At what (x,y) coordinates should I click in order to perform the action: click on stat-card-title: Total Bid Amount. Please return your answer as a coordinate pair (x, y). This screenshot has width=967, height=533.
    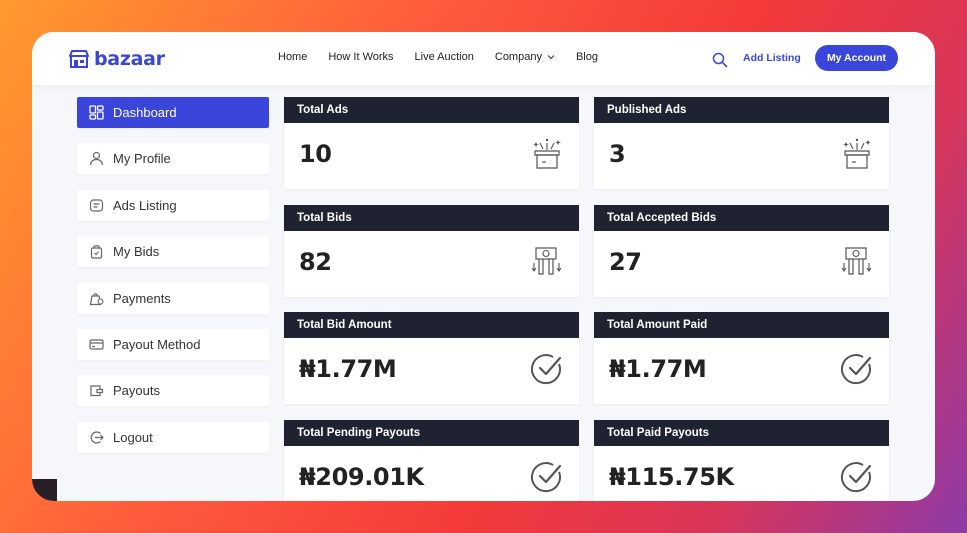
    Looking at the image, I should click on (431, 325).